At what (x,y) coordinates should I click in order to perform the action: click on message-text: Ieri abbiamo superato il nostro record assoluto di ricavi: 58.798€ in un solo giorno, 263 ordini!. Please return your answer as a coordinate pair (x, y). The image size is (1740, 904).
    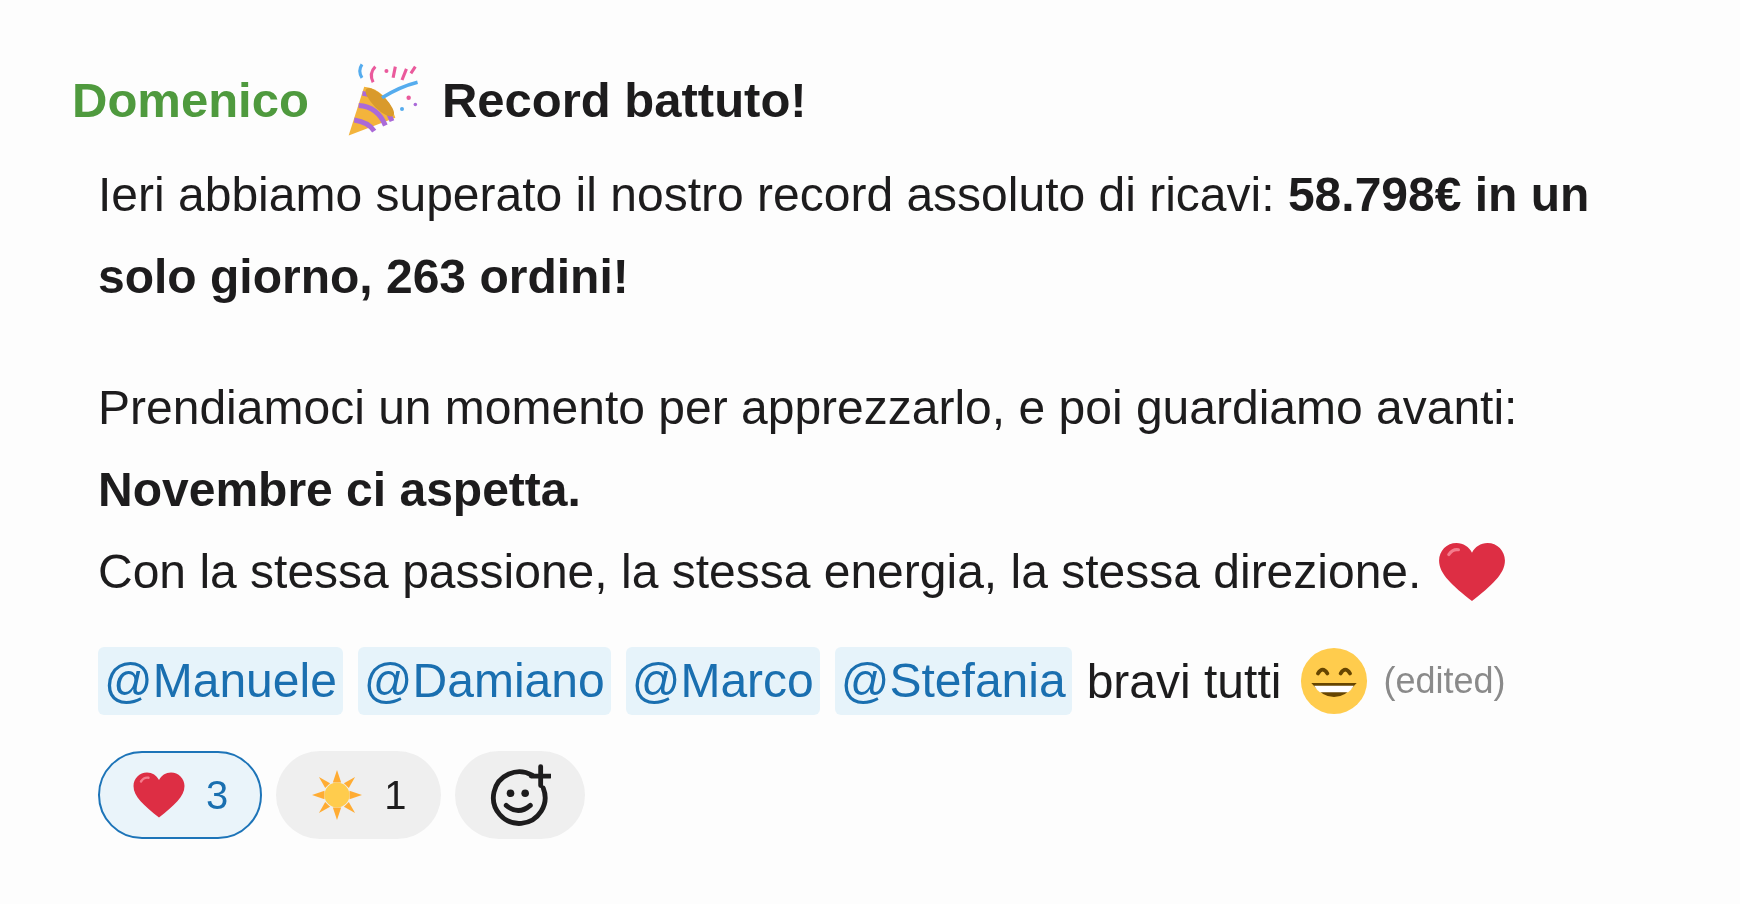
    Looking at the image, I should click on (844, 236).